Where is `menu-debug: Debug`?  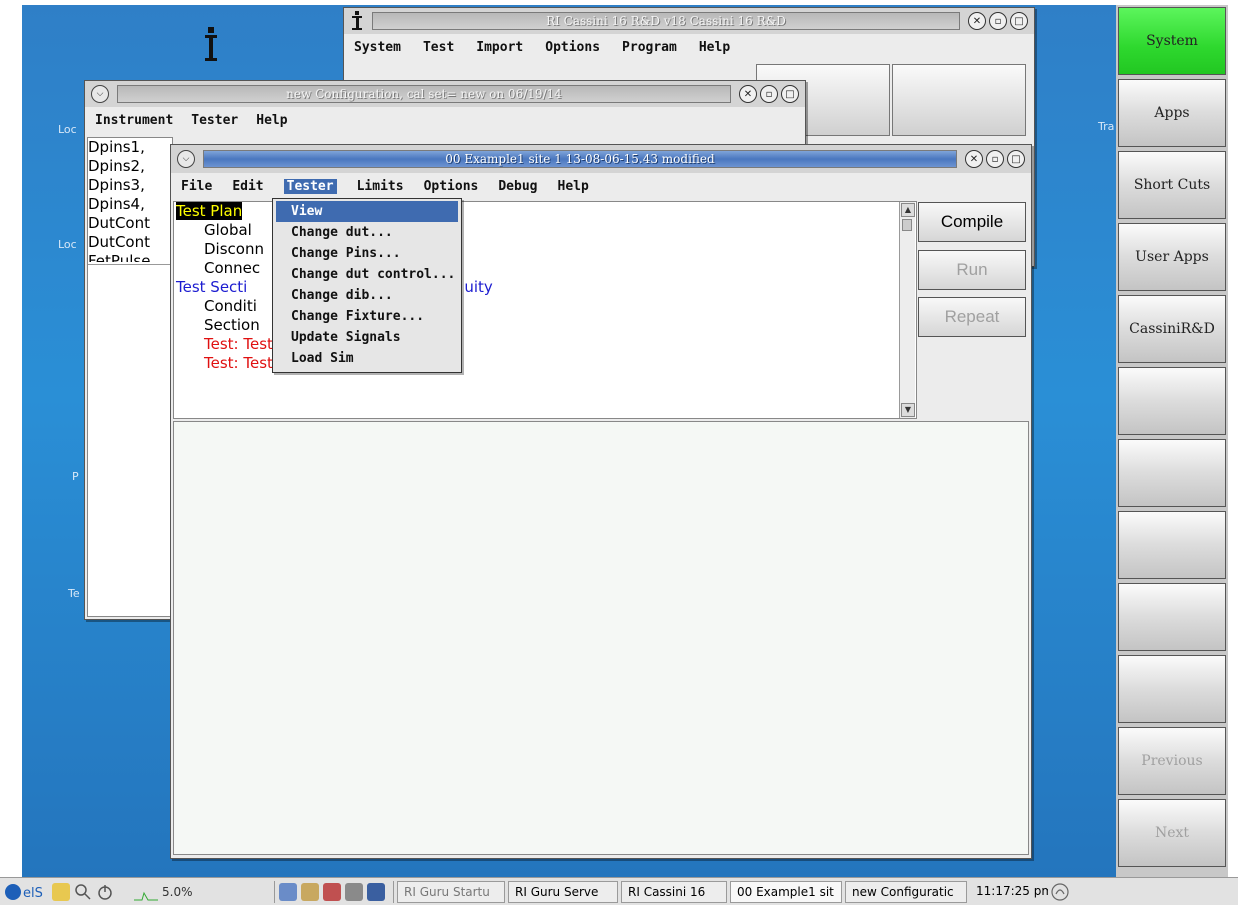 menu-debug: Debug is located at coordinates (517, 186).